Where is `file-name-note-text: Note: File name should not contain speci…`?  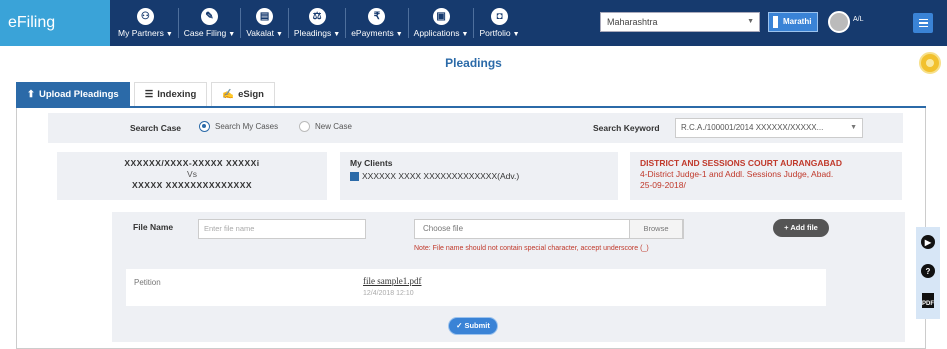 file-name-note-text: Note: File name should not contain speci… is located at coordinates (526, 248).